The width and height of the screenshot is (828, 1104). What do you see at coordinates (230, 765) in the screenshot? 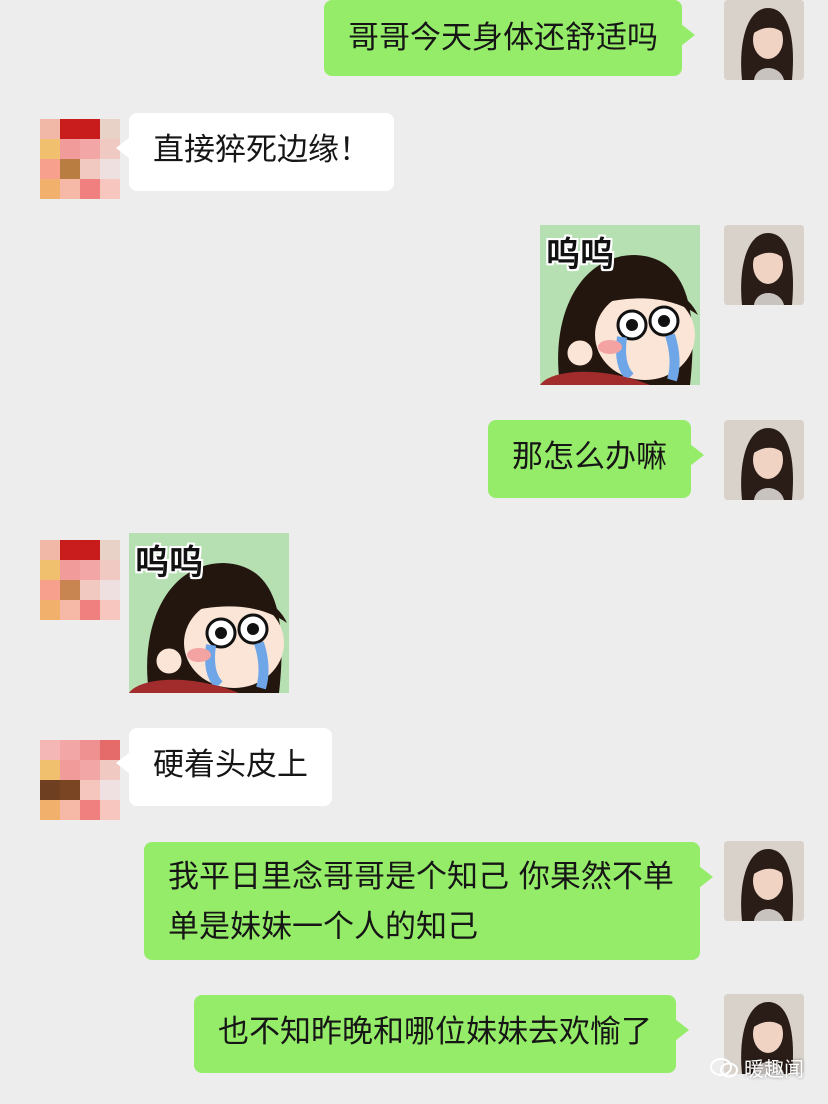
I see `message-text: 硬着头皮上` at bounding box center [230, 765].